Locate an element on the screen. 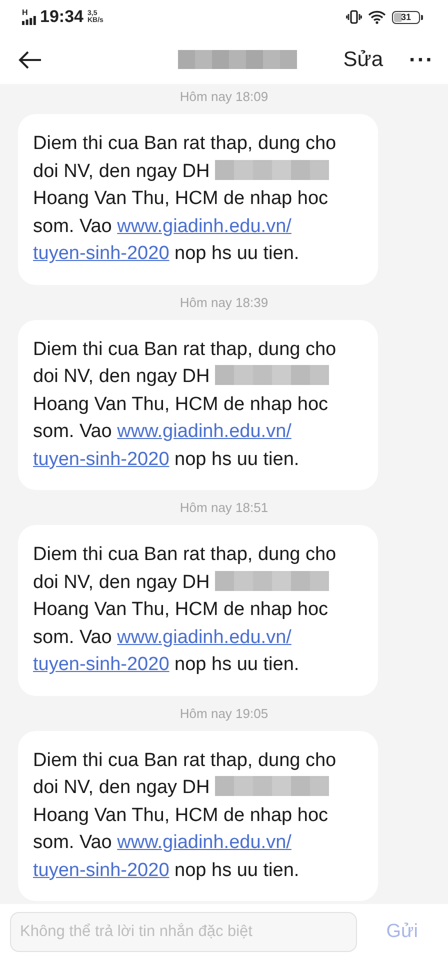 The height and width of the screenshot is (960, 448). message-timestamp: Hôm nay 18:39 is located at coordinates (224, 303).